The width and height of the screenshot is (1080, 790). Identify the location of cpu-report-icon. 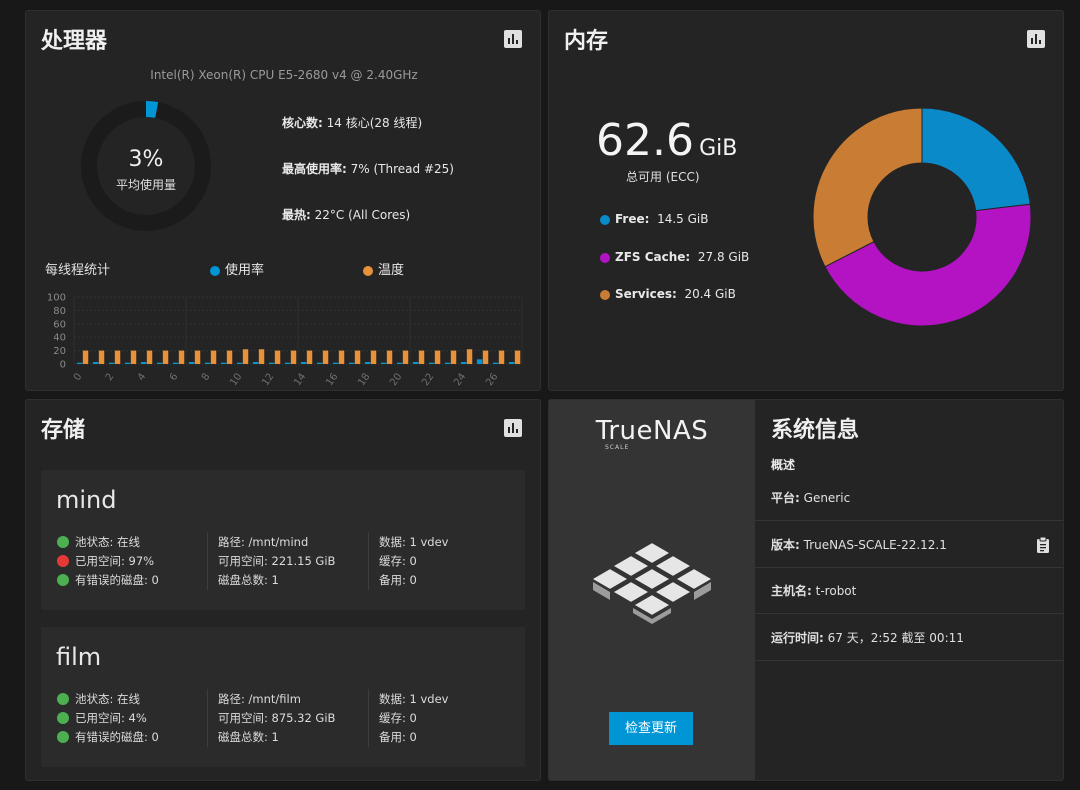
(513, 39).